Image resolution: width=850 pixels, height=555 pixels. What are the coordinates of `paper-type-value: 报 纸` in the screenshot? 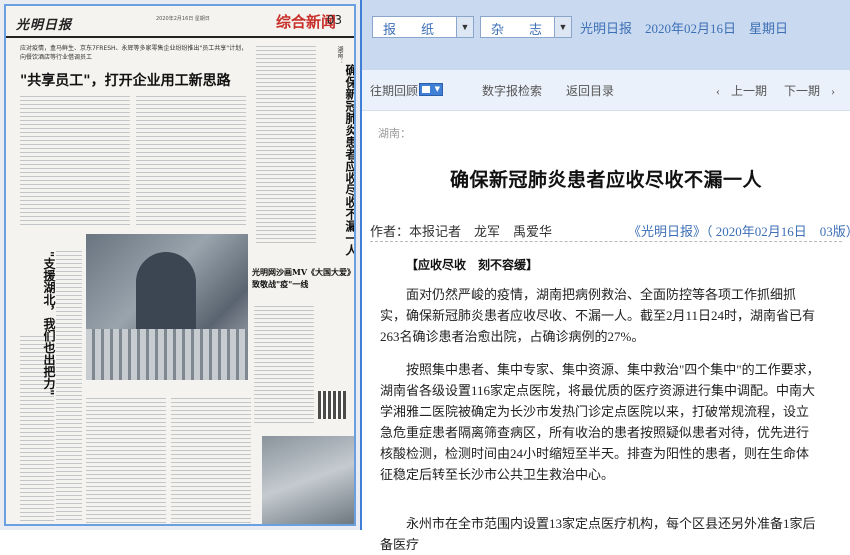 It's located at (412, 29).